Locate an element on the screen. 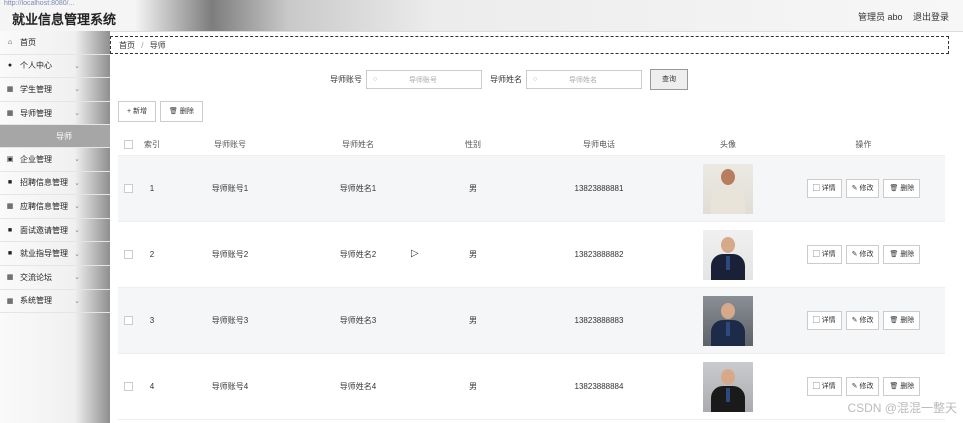  breadcrumb-current: 导师 is located at coordinates (157, 45).